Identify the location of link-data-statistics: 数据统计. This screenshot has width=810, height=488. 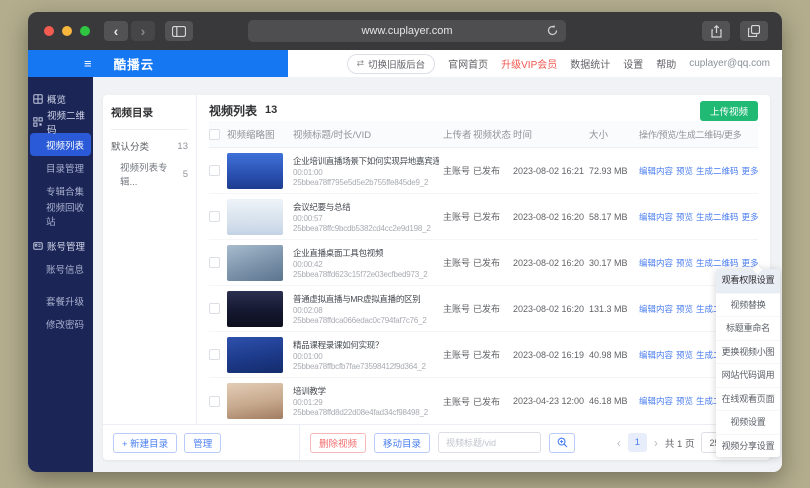
(590, 63).